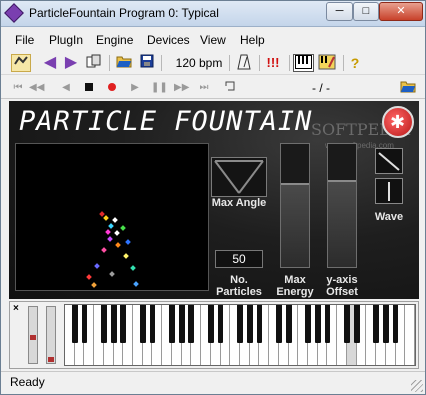 The height and width of the screenshot is (395, 426). Describe the element at coordinates (303, 63) in the screenshot. I see `keyboard-toggle-icon` at that location.